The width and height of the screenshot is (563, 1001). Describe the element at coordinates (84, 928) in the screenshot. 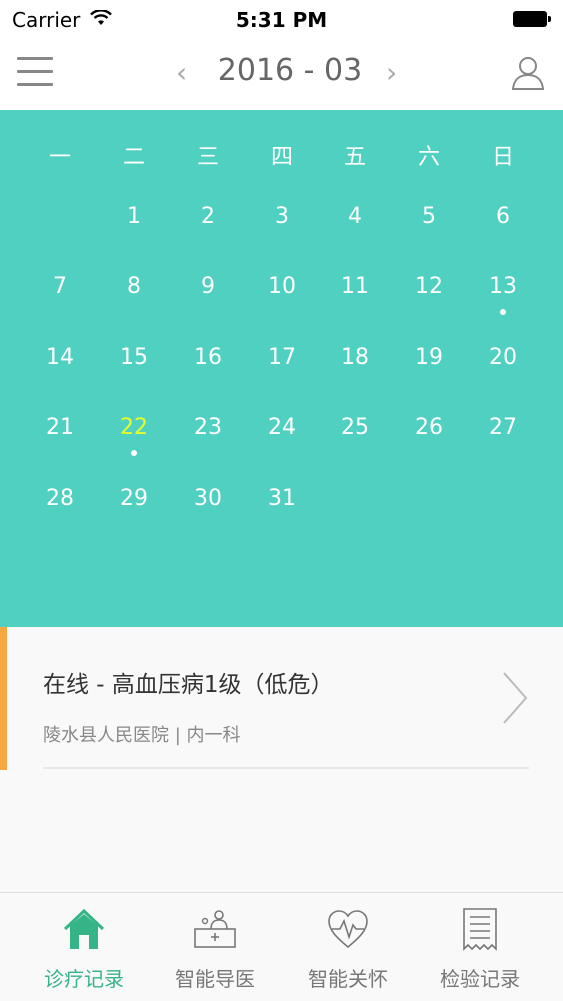

I see `home-icon` at that location.